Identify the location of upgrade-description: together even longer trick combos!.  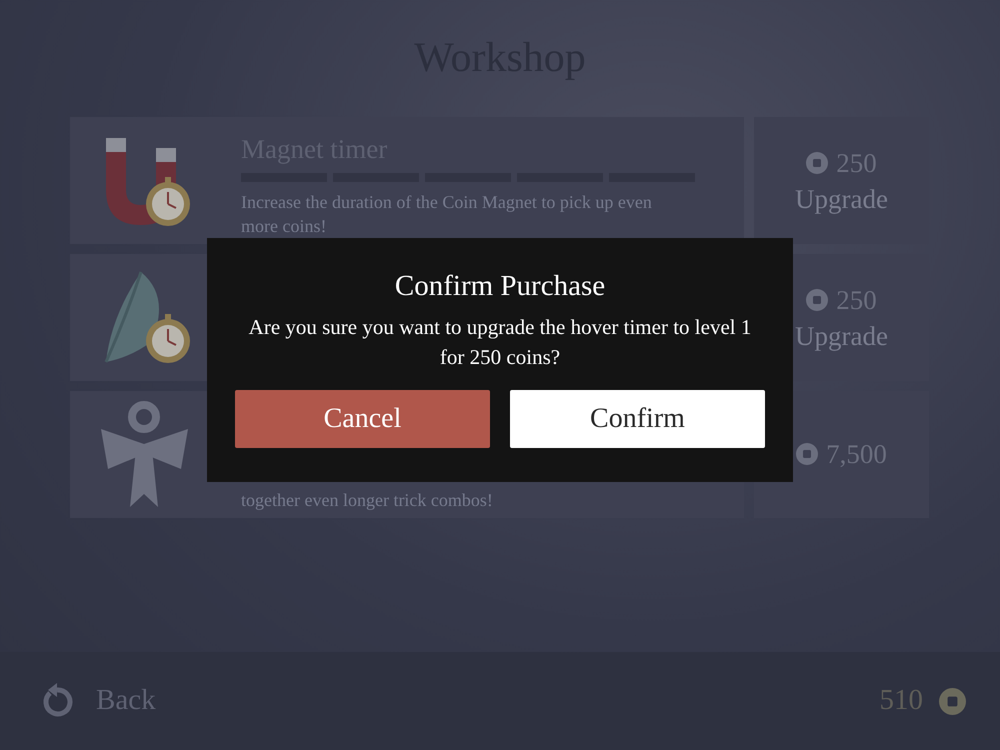
(367, 500).